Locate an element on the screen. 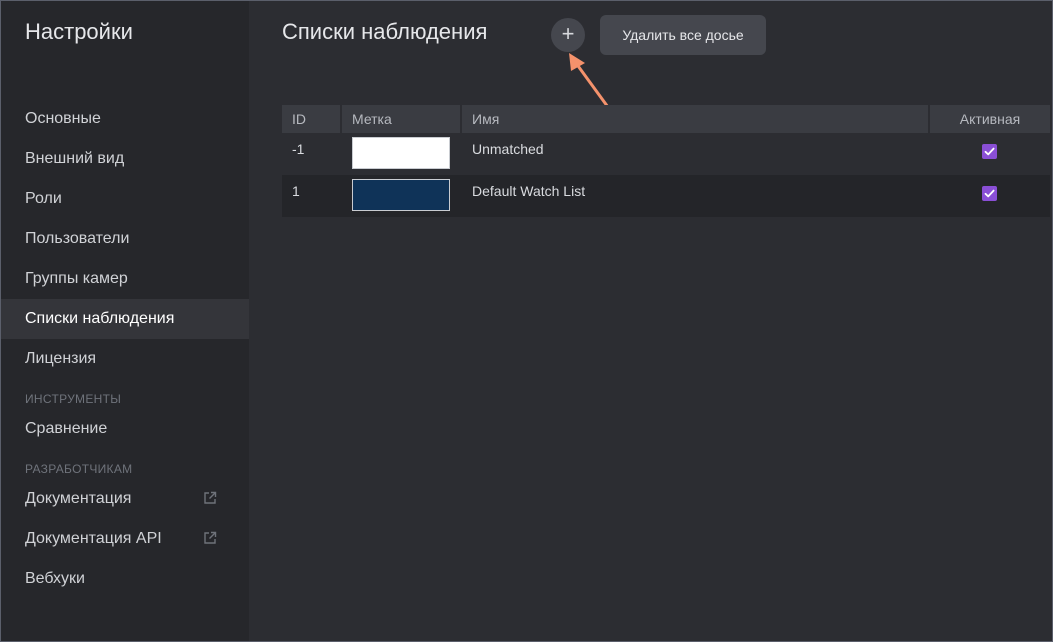 The image size is (1053, 642). cell-id: -1 is located at coordinates (298, 149).